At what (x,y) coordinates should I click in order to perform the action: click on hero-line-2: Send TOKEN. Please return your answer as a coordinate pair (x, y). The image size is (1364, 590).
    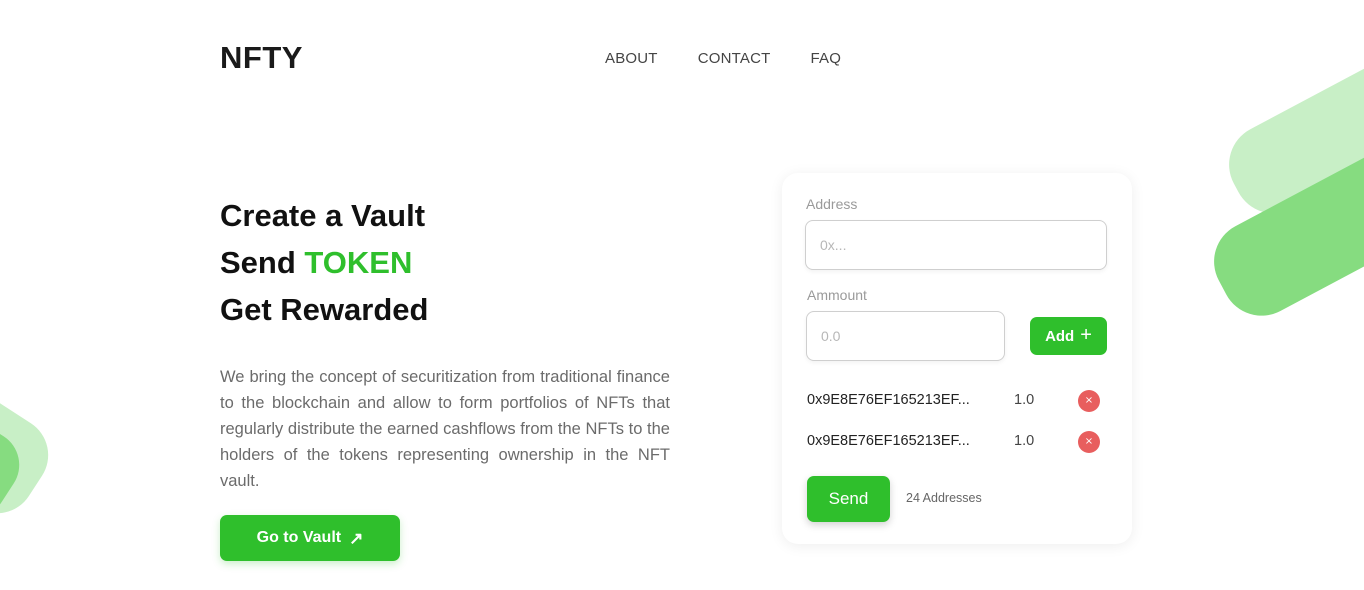
    Looking at the image, I should click on (324, 262).